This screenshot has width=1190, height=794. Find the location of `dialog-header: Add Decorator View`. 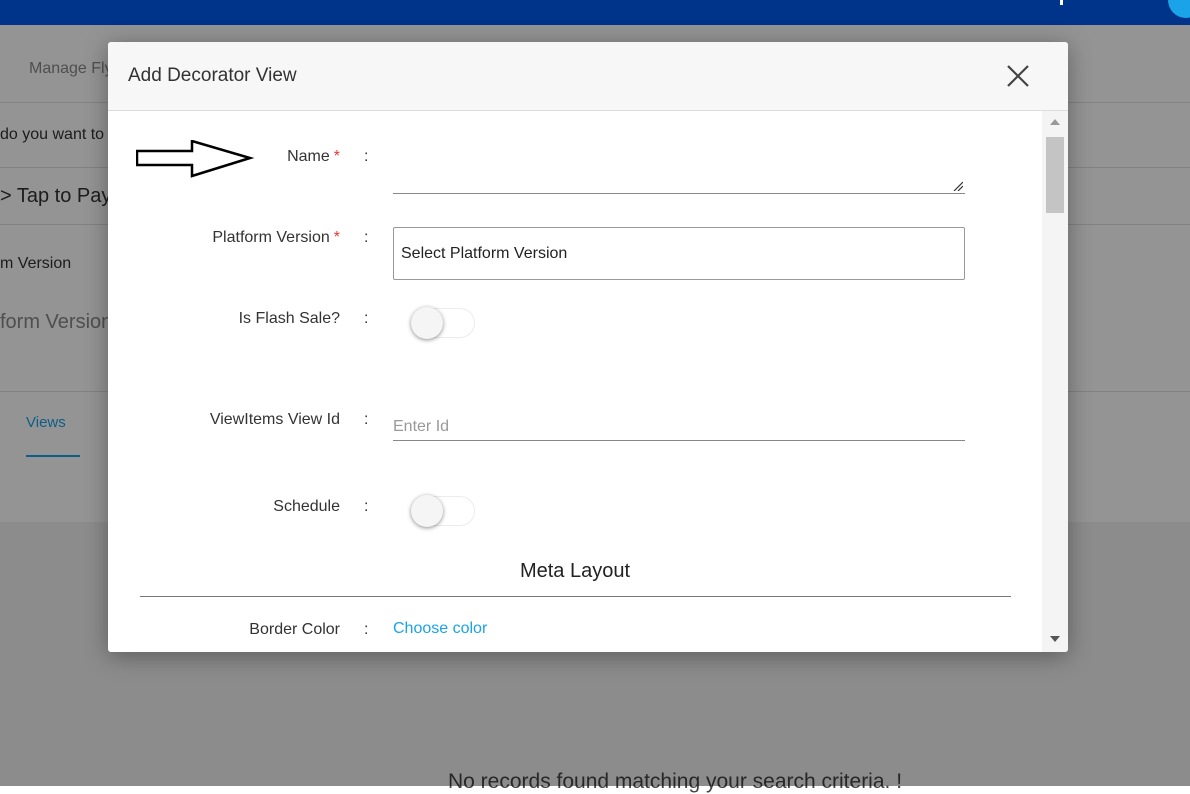

dialog-header: Add Decorator View is located at coordinates (588, 76).